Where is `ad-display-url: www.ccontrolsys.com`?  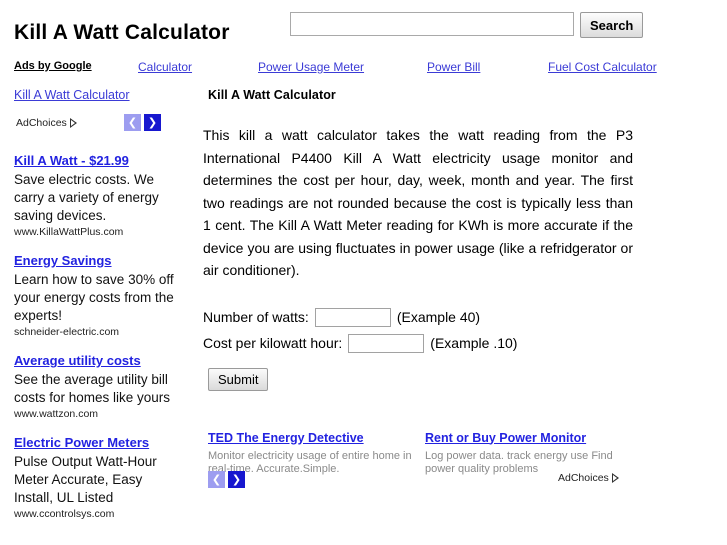
ad-display-url: www.ccontrolsys.com is located at coordinates (64, 514).